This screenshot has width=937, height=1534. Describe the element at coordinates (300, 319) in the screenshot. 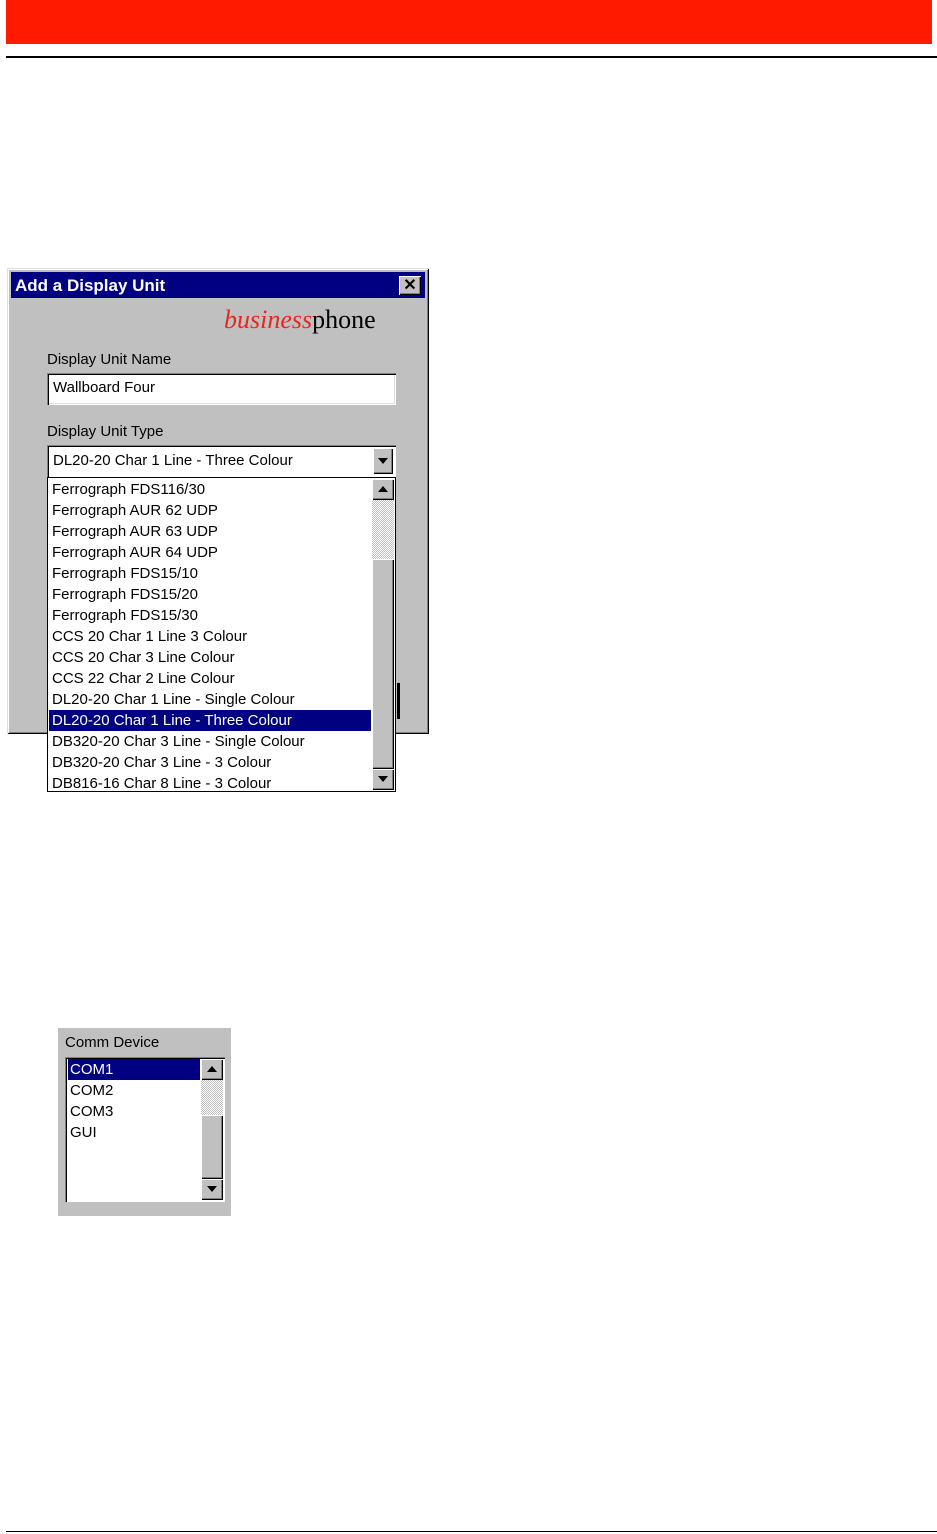

I see `businessphone-logo: businessphone` at that location.